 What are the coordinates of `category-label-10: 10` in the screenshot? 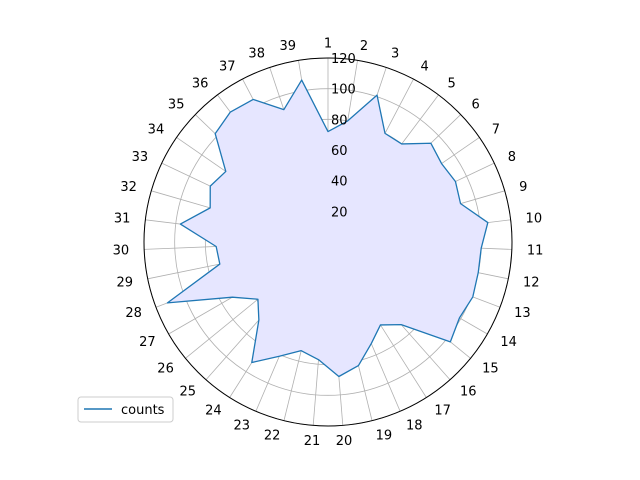 It's located at (534, 219).